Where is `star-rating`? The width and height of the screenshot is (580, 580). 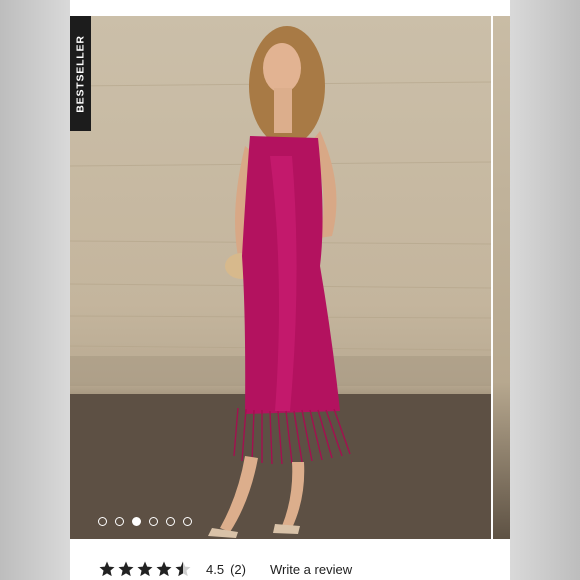
star-rating is located at coordinates (145, 569).